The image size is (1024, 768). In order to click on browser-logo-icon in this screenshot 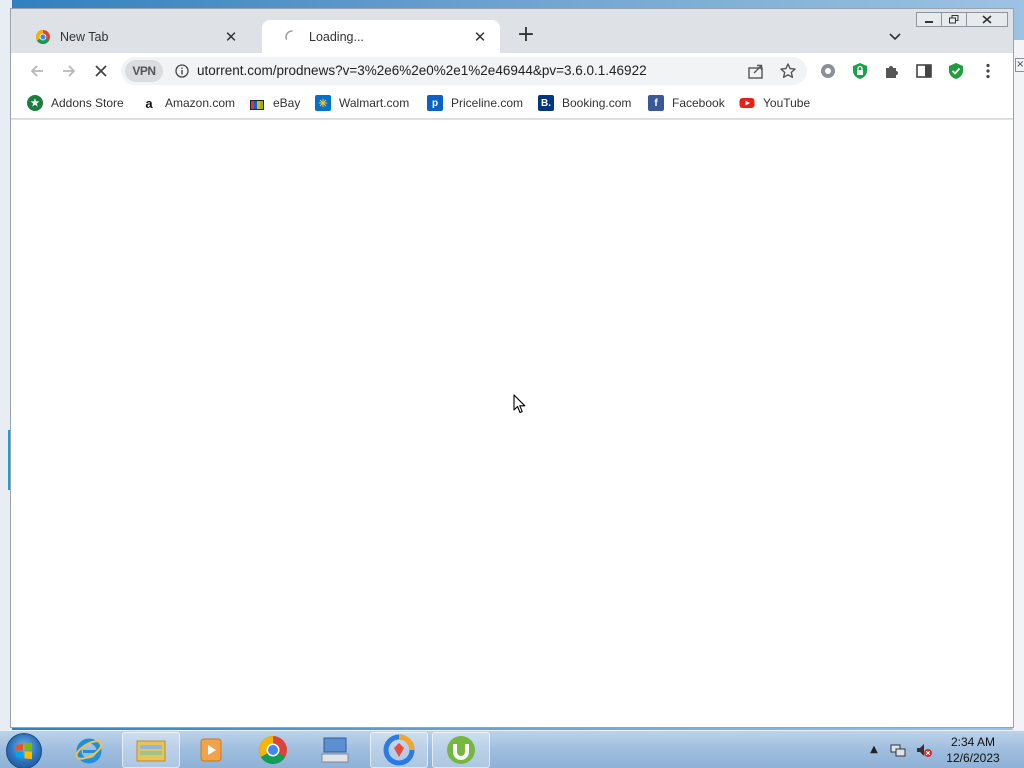, I will do `click(43, 36)`.